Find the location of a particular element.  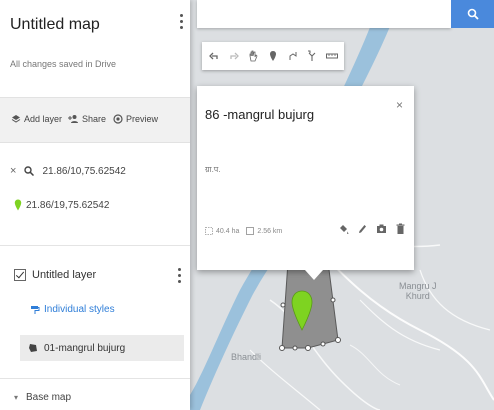

preview-button: Preview is located at coordinates (135, 118).